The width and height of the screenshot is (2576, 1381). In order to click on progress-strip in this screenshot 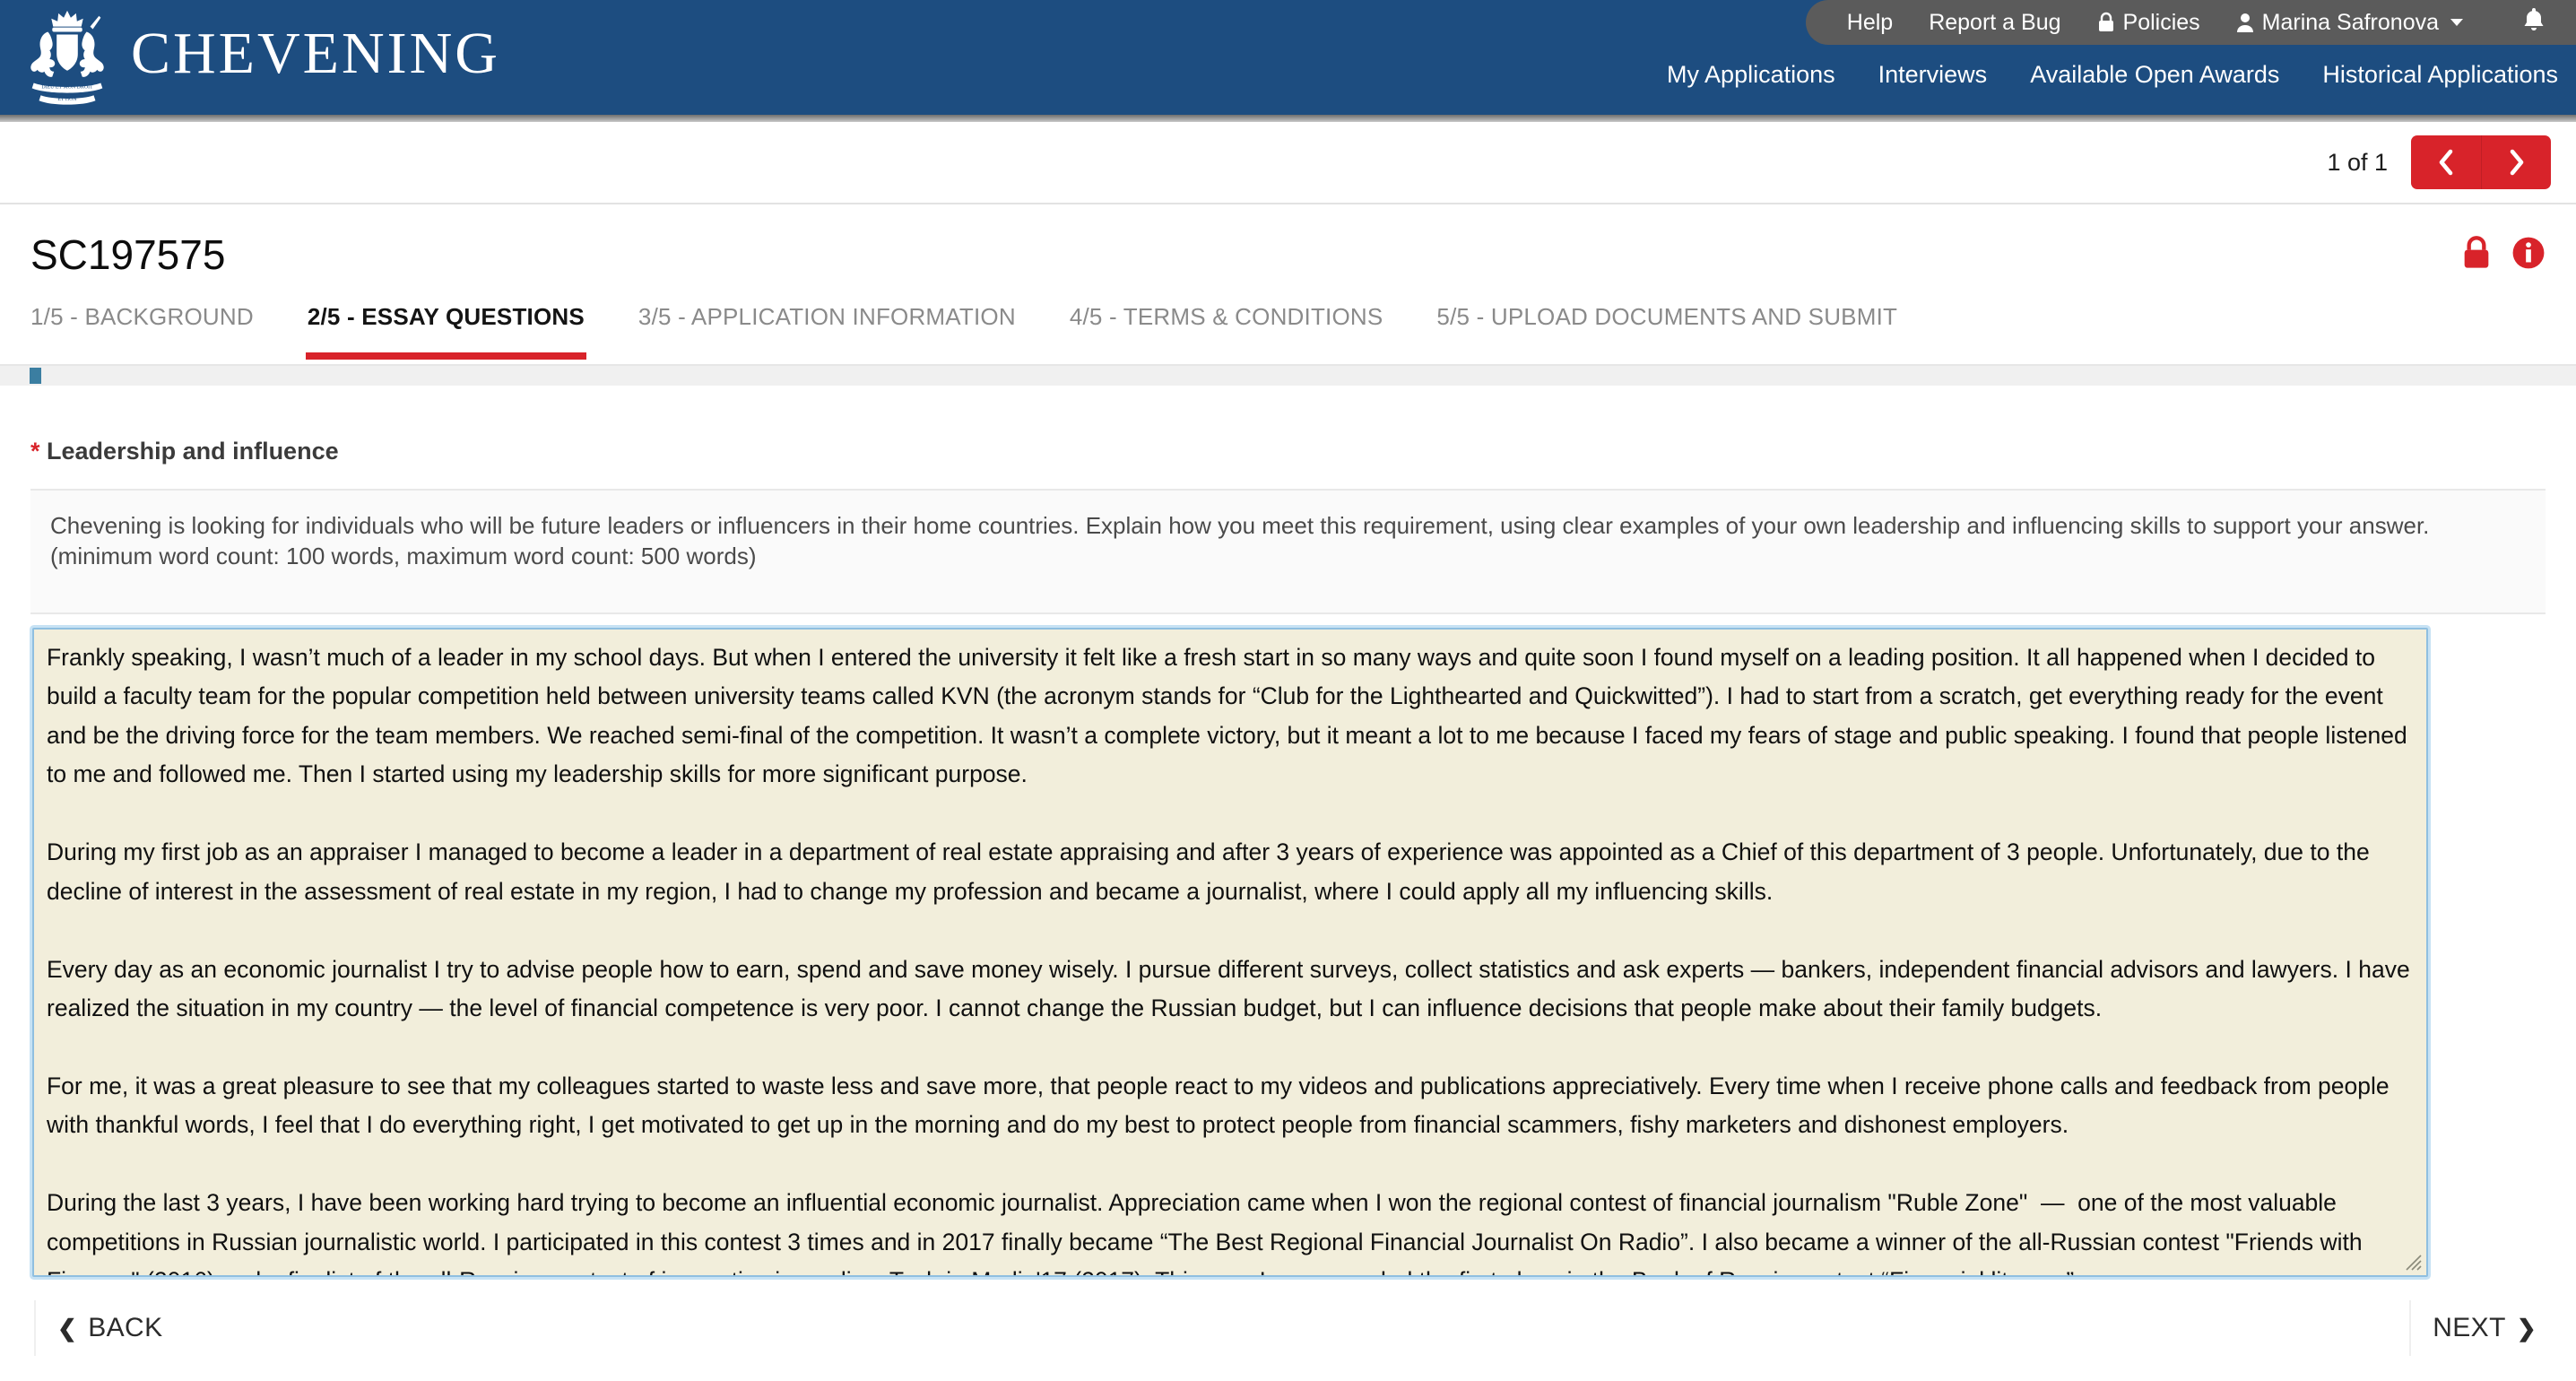, I will do `click(1288, 376)`.